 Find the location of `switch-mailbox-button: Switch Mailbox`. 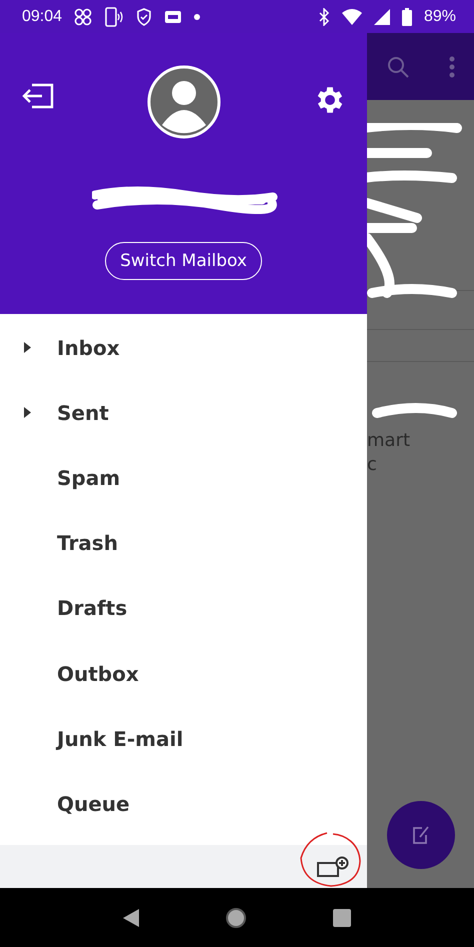

switch-mailbox-button: Switch Mailbox is located at coordinates (183, 261).